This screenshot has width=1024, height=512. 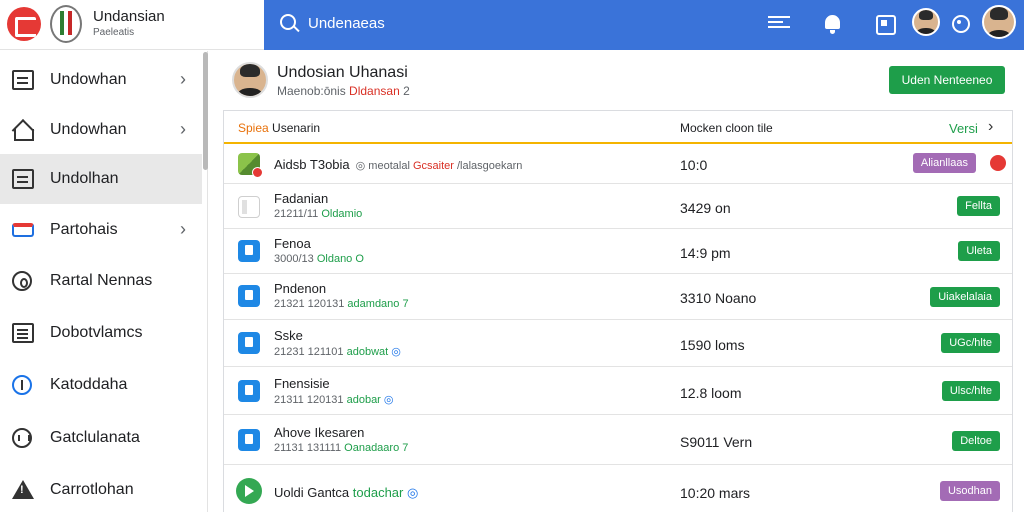 What do you see at coordinates (970, 343) in the screenshot?
I see `status-badge: UGc/hlte` at bounding box center [970, 343].